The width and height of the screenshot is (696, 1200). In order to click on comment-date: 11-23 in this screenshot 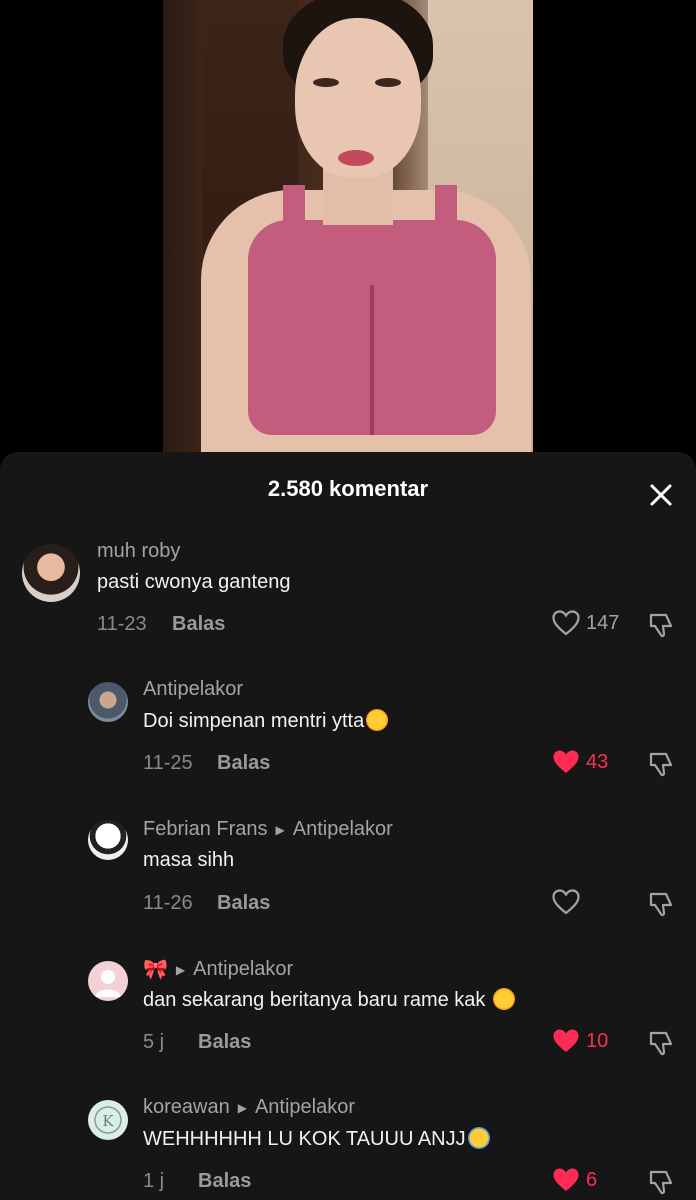, I will do `click(122, 624)`.